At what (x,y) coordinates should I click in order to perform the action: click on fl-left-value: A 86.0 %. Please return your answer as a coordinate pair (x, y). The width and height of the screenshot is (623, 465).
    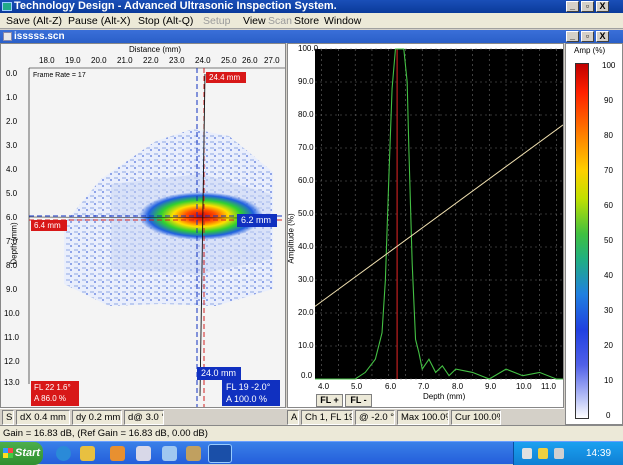
    Looking at the image, I should click on (50, 398).